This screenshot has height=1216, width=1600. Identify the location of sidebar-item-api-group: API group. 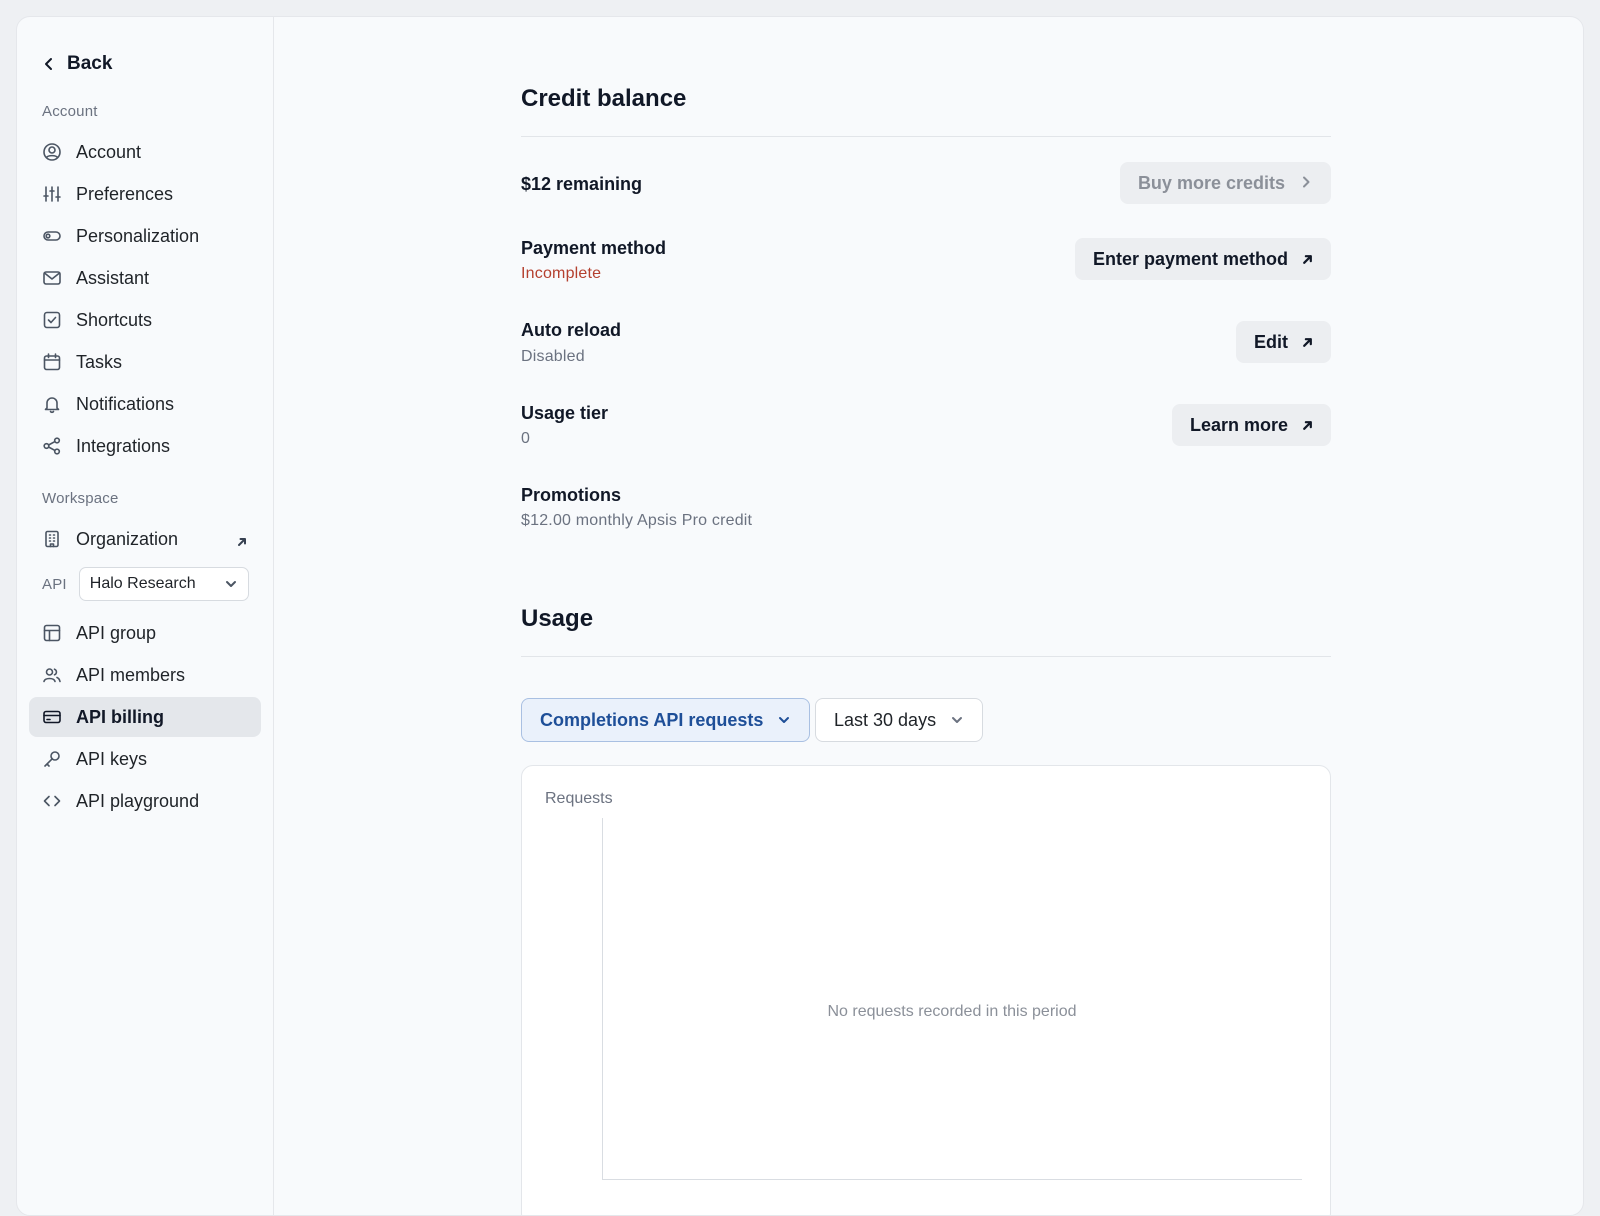
(145, 633).